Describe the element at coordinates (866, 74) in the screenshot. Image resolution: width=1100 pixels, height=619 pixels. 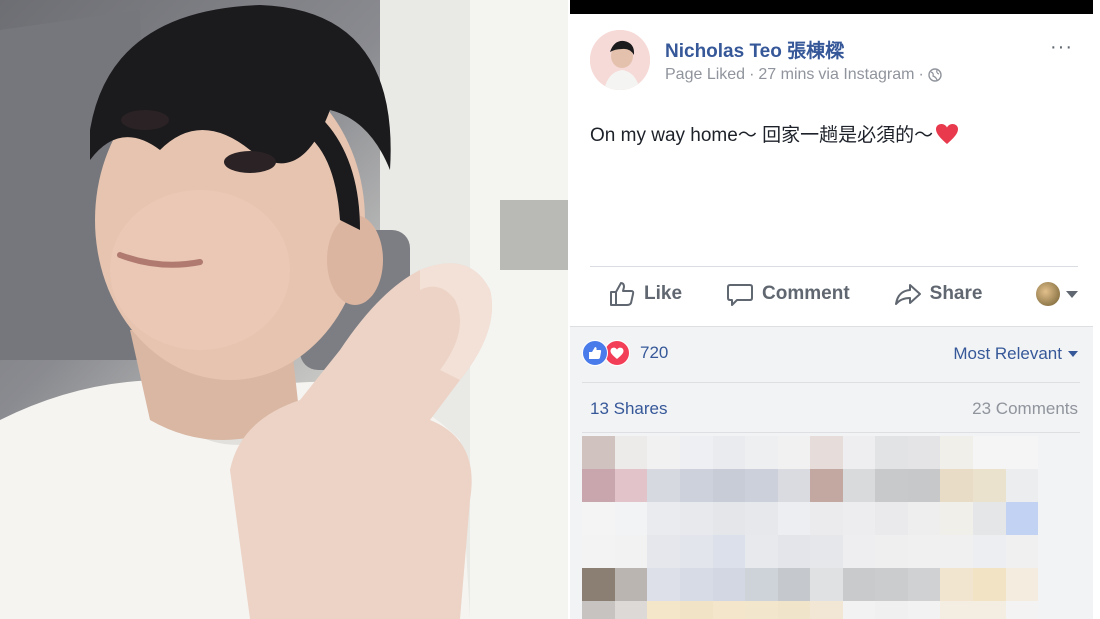
I see `post-via: via Instagram` at that location.